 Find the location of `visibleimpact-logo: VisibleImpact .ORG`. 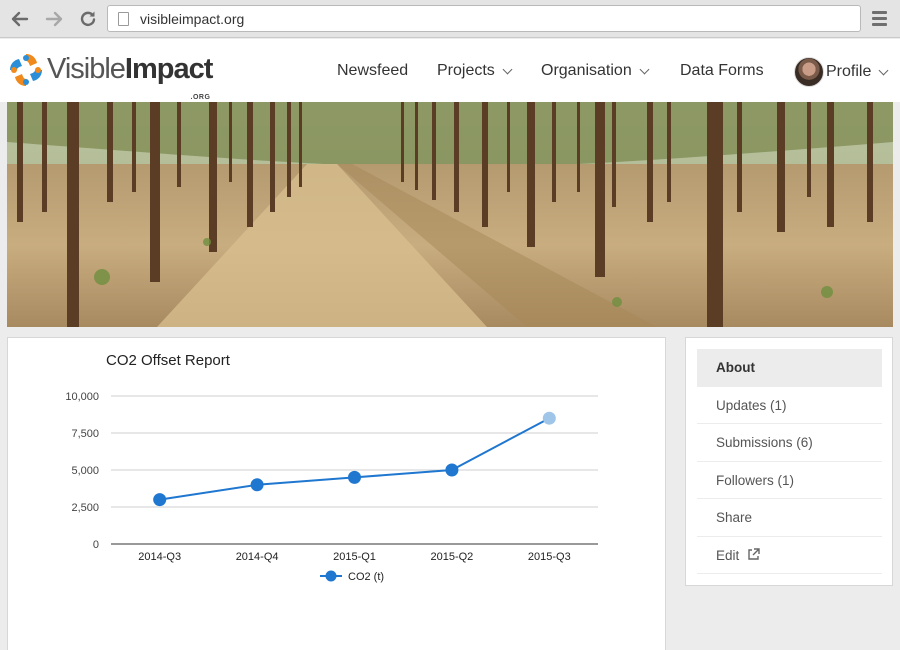

visibleimpact-logo: VisibleImpact .ORG is located at coordinates (110, 76).